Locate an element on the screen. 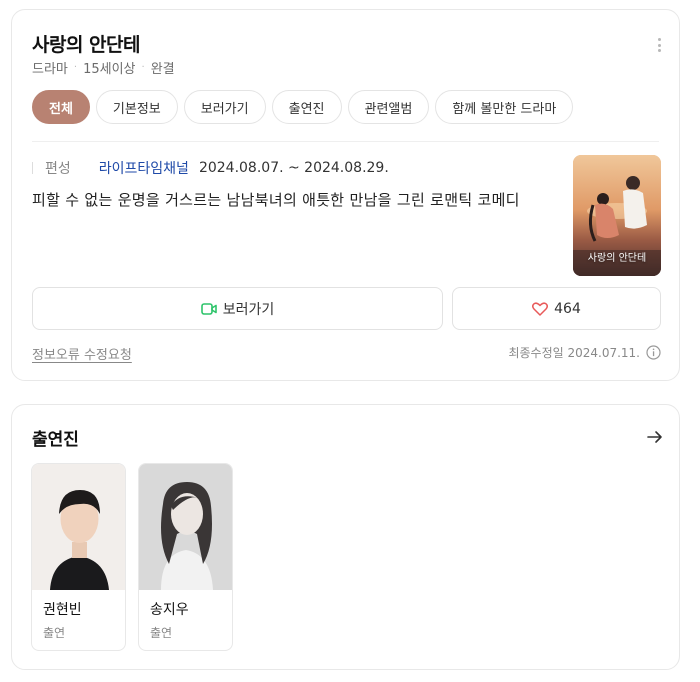 Image resolution: width=700 pixels, height=682 pixels. cast-member-card: 권현빈 출연 is located at coordinates (78, 557).